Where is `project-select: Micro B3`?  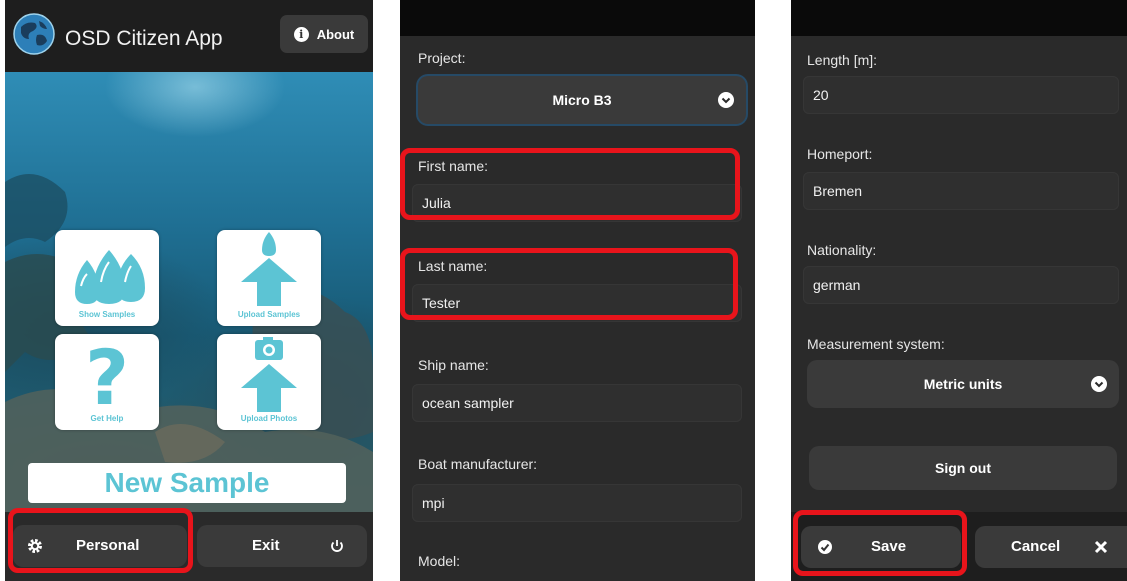
project-select: Micro B3 is located at coordinates (582, 100).